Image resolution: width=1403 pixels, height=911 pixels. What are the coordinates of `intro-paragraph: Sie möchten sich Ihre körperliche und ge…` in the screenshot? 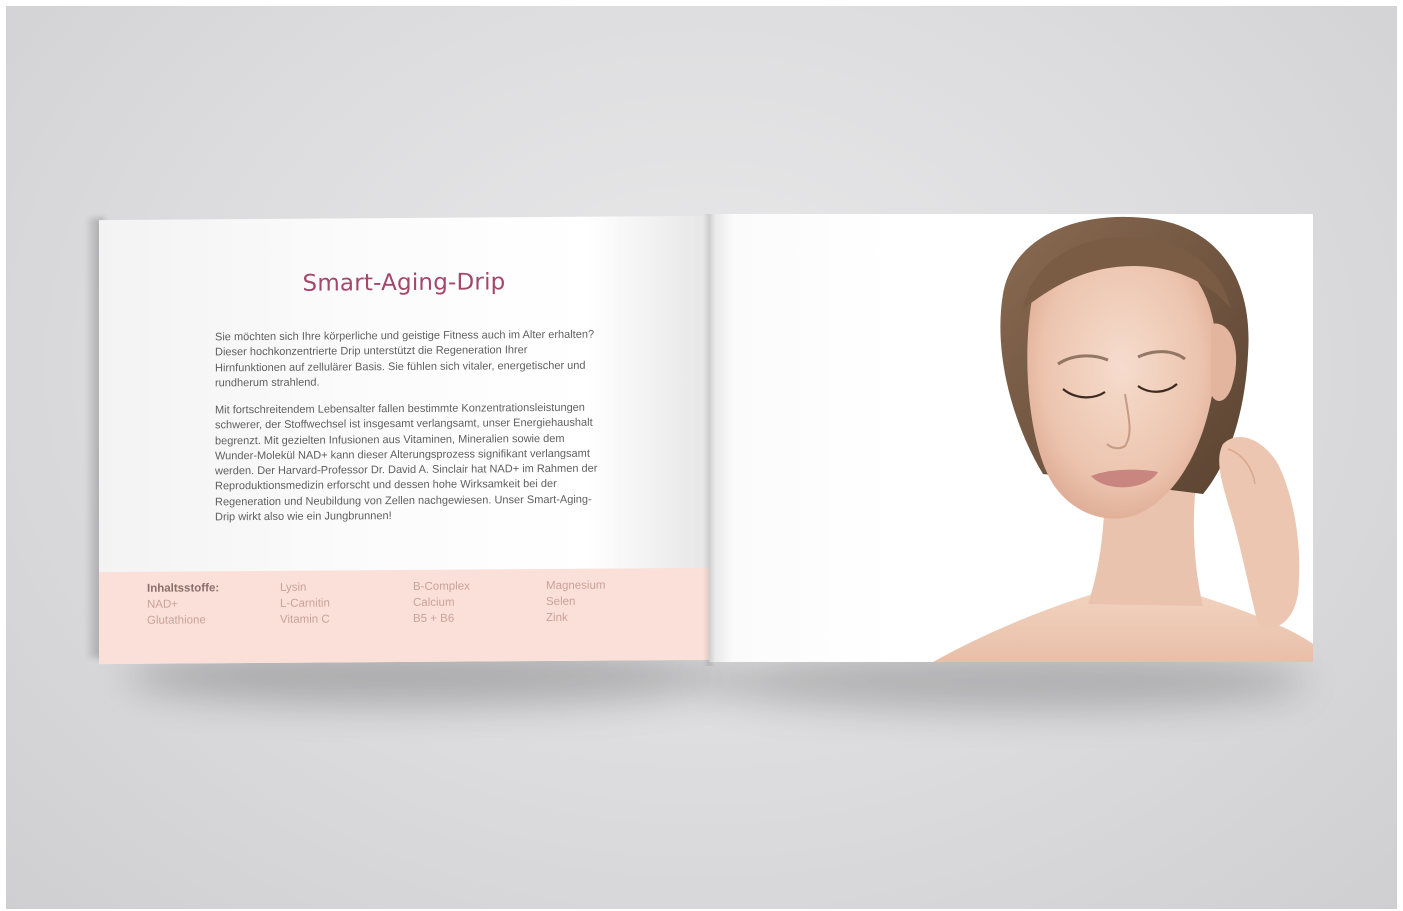 It's located at (405, 359).